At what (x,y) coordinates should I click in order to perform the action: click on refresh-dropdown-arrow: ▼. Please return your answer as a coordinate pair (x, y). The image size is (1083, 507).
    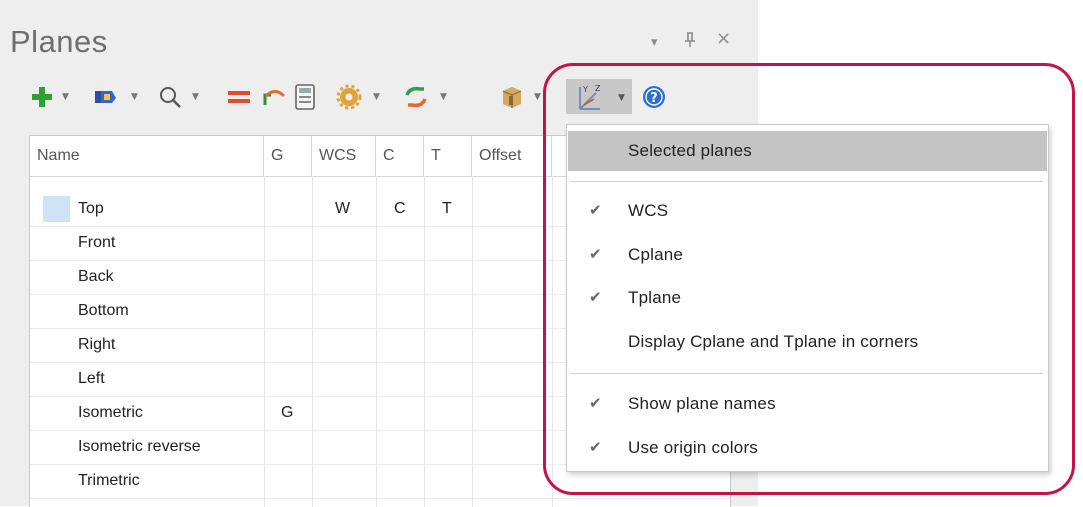
    Looking at the image, I should click on (443, 97).